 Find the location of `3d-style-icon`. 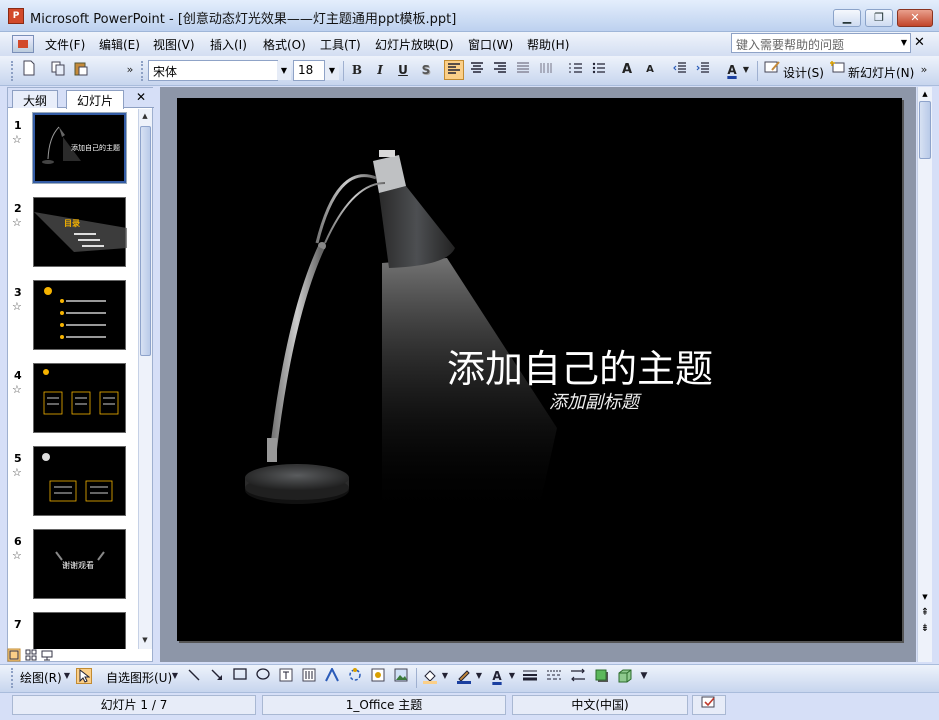

3d-style-icon is located at coordinates (625, 676).